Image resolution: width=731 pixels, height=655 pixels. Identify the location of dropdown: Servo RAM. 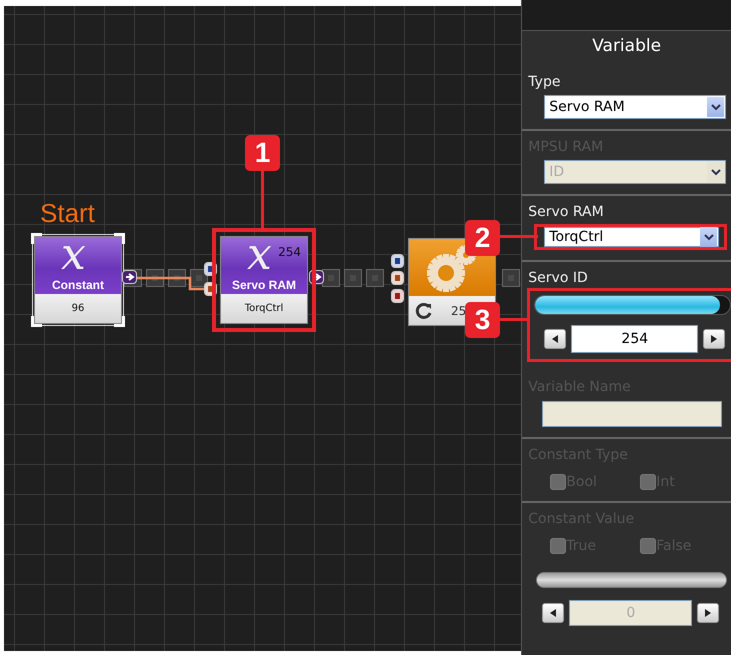
(635, 107).